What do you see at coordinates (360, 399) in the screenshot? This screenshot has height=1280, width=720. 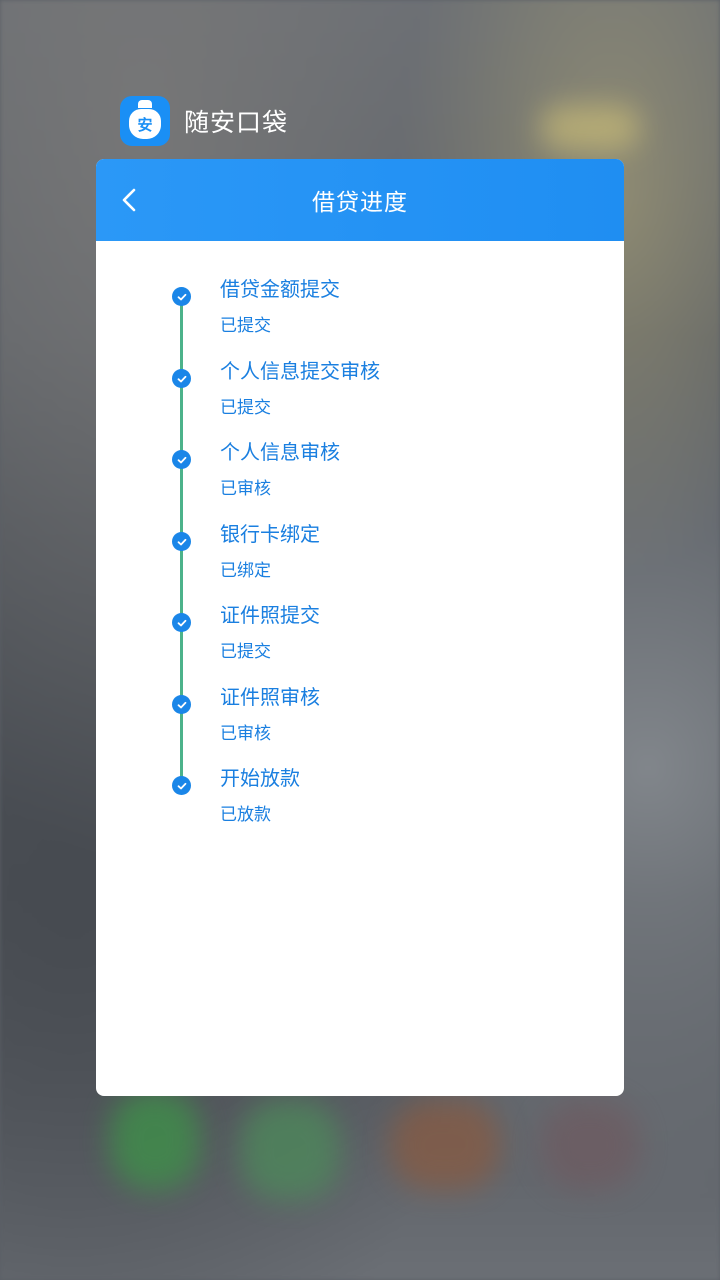 I see `timeline-step: 个人信息提交审核 已提交` at bounding box center [360, 399].